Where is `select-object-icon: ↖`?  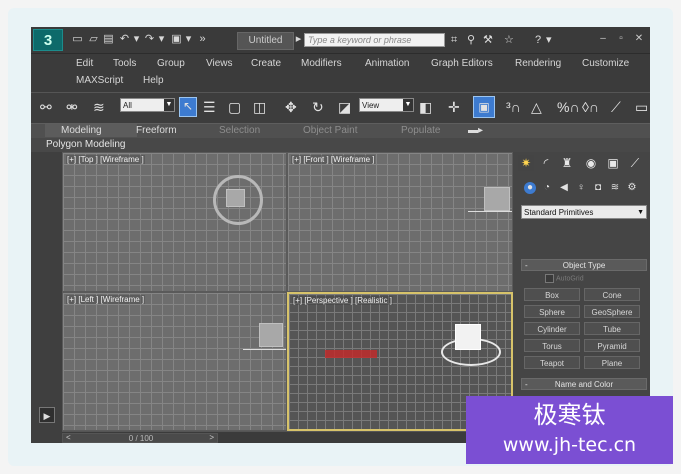 select-object-icon: ↖ is located at coordinates (188, 107).